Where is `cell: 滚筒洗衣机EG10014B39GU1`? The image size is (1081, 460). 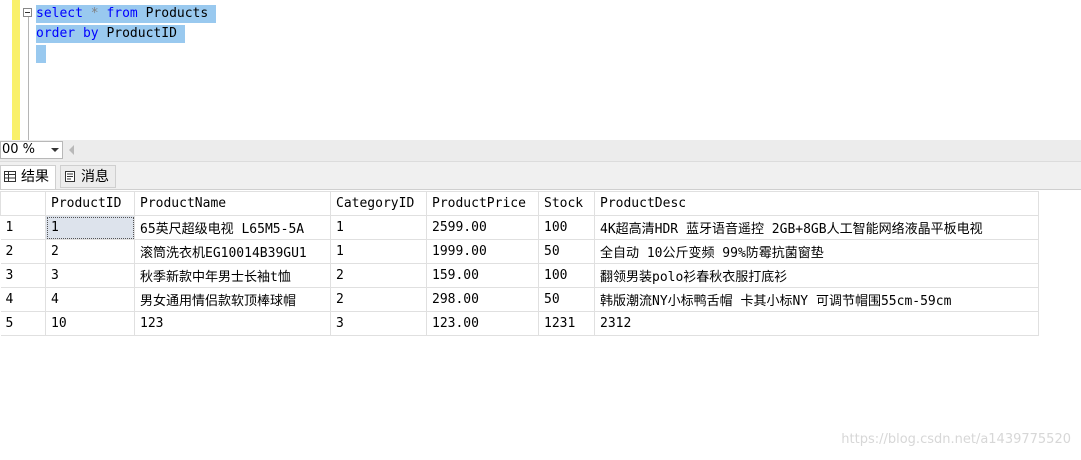 cell: 滚筒洗衣机EG10014B39GU1 is located at coordinates (232, 251).